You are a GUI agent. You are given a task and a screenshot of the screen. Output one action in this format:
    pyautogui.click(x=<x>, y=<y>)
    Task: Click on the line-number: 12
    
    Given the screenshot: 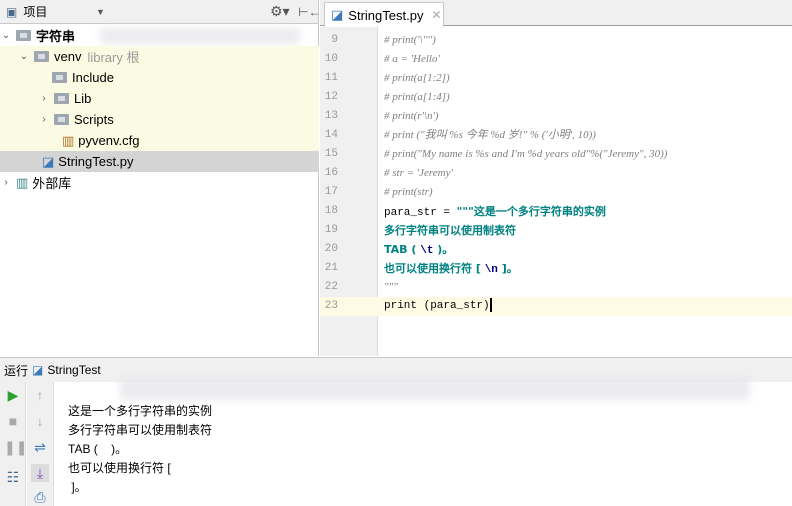 What is the action you would take?
    pyautogui.click(x=331, y=97)
    